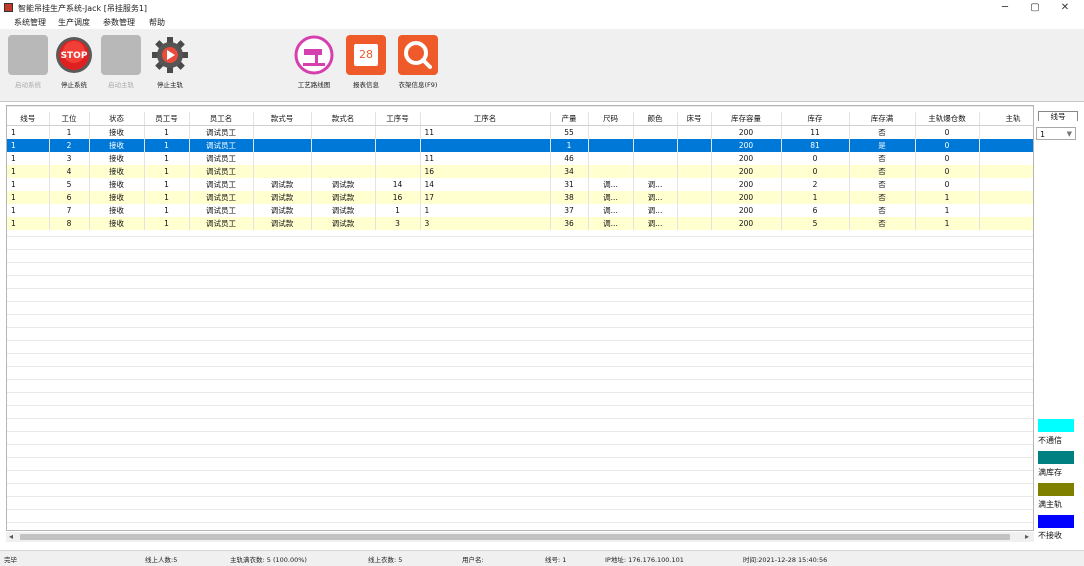  What do you see at coordinates (520, 210) in the screenshot?
I see `table-row: 1 7 接收 1 调试员工 调试款 调试款 1 1 37 调... 调... 200 6 否 1` at bounding box center [520, 210].